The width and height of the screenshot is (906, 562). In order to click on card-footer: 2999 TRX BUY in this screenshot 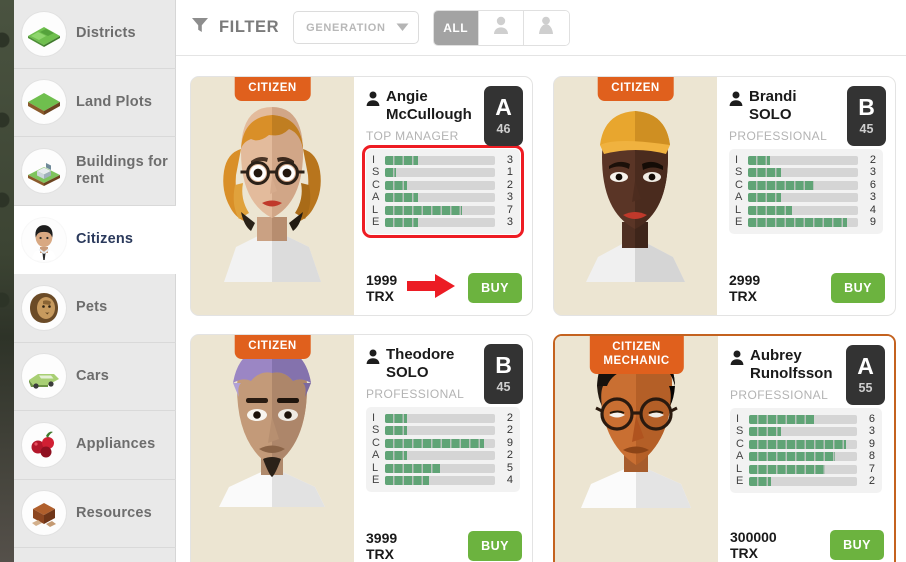, I will do `click(807, 288)`.